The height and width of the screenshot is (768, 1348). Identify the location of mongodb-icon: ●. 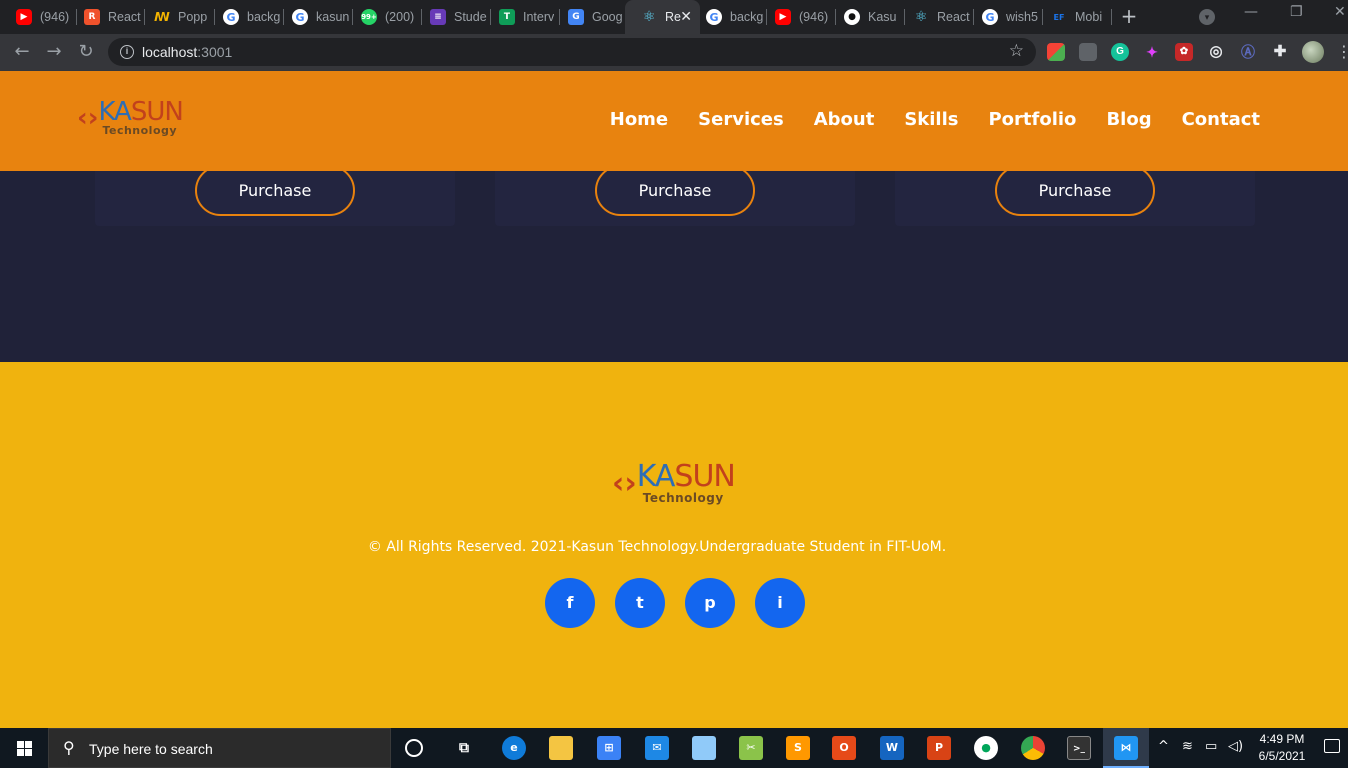
(986, 748).